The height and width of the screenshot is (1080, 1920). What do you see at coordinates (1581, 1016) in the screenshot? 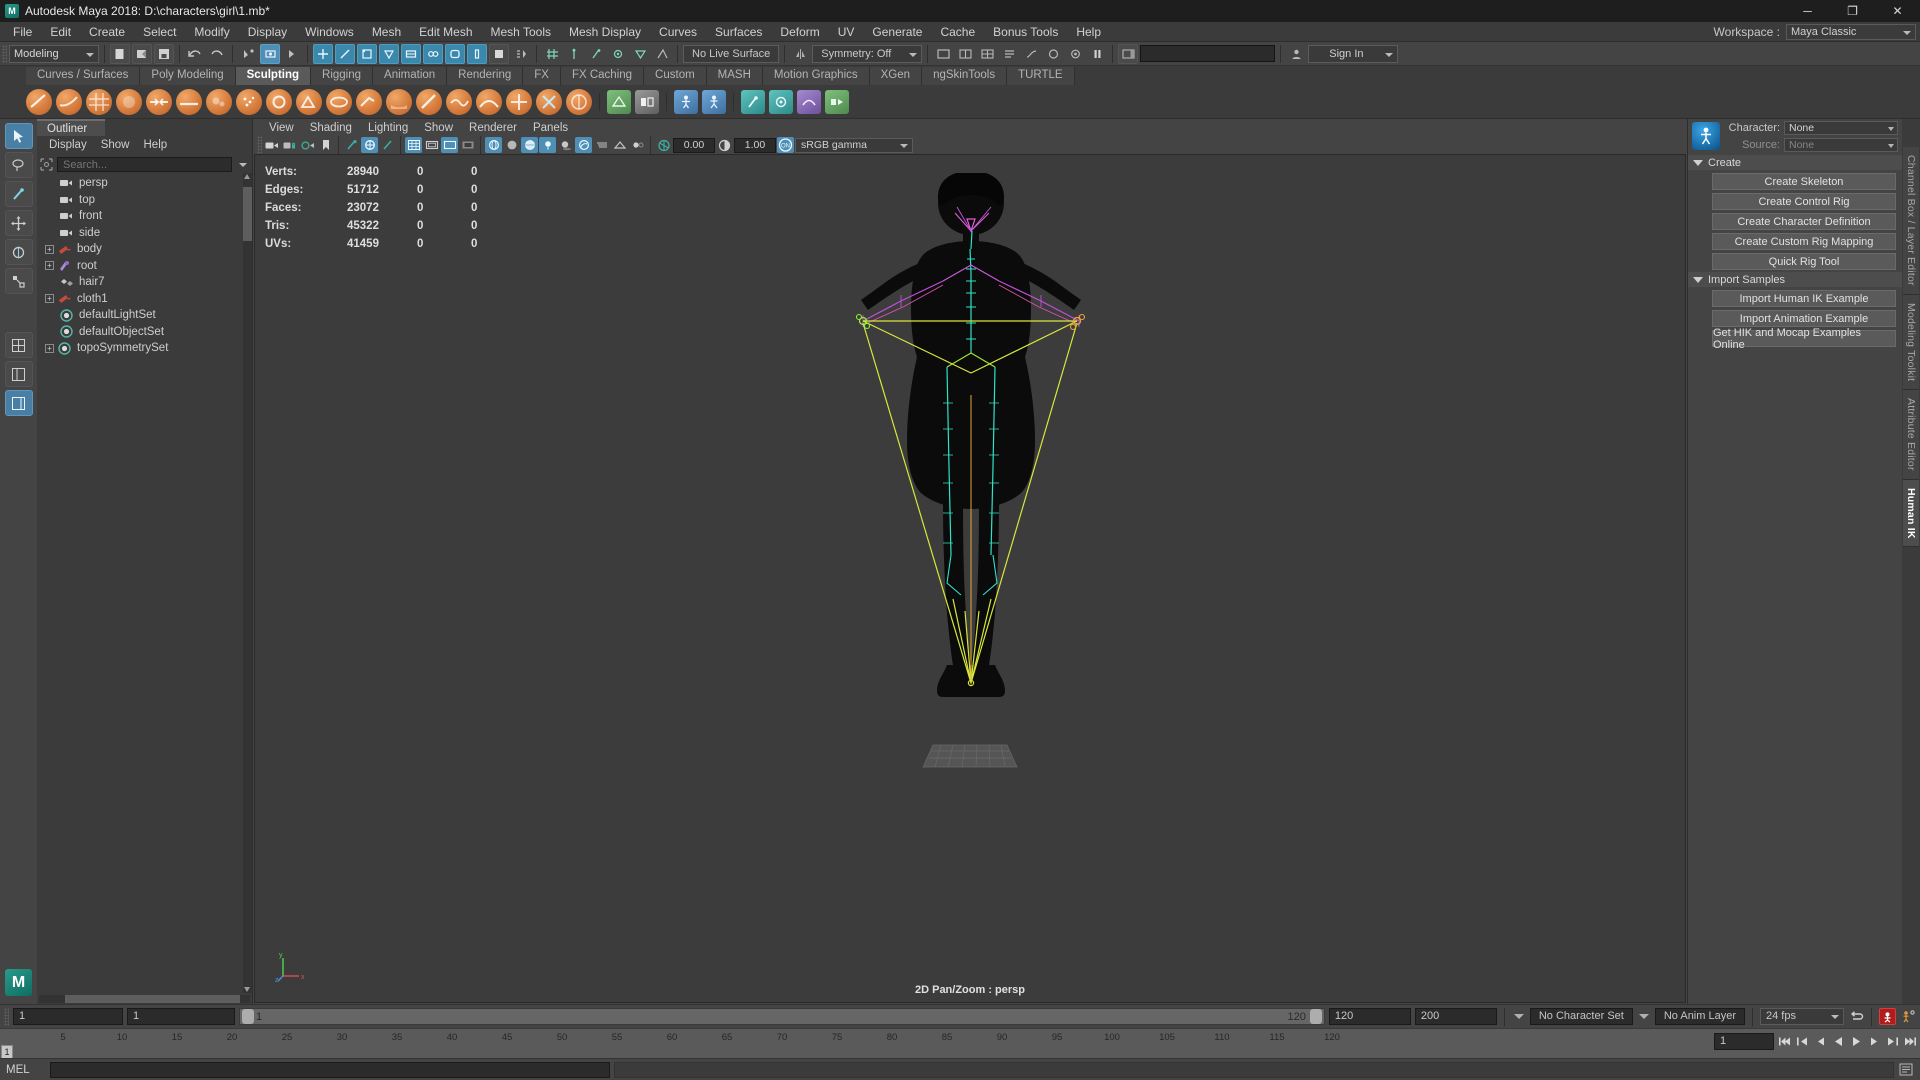
I see `character-set-field: No Character Set` at bounding box center [1581, 1016].